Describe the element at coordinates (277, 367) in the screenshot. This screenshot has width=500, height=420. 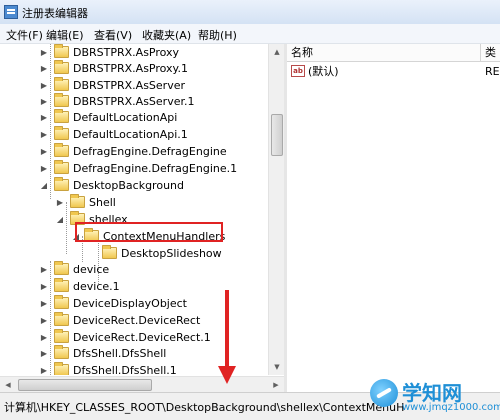
I see `scroll-down-arrow-icon: ▼` at that location.